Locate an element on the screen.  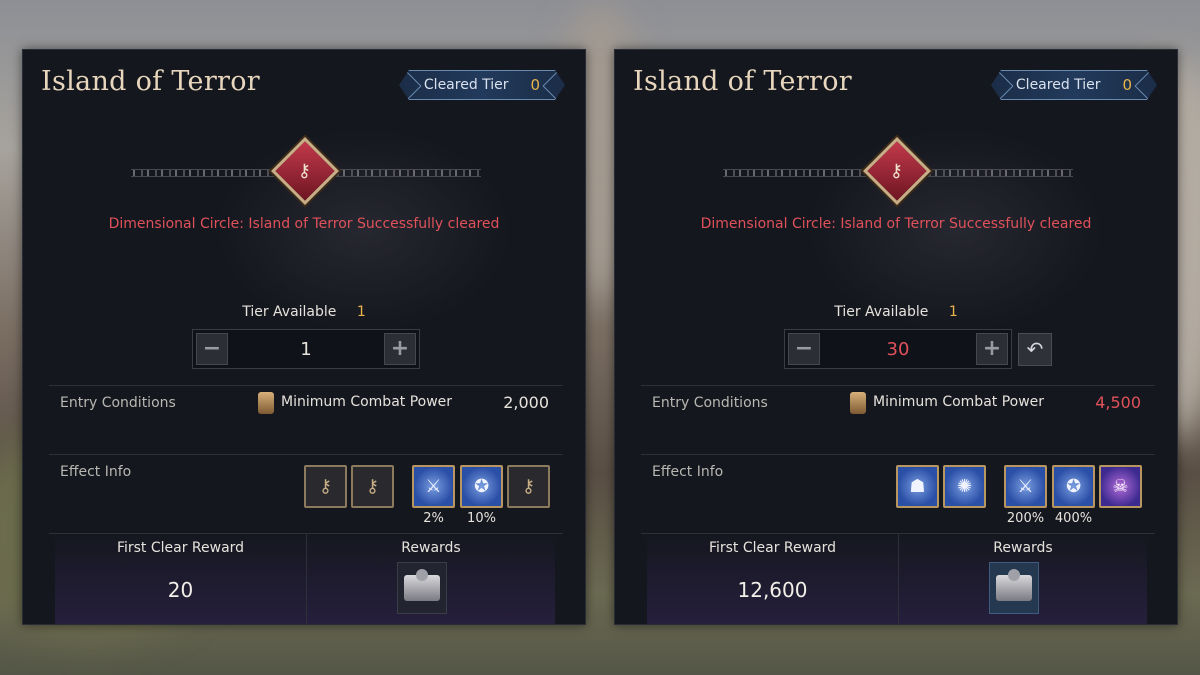
first-clear-reward-value: 12,600 is located at coordinates (772, 590).